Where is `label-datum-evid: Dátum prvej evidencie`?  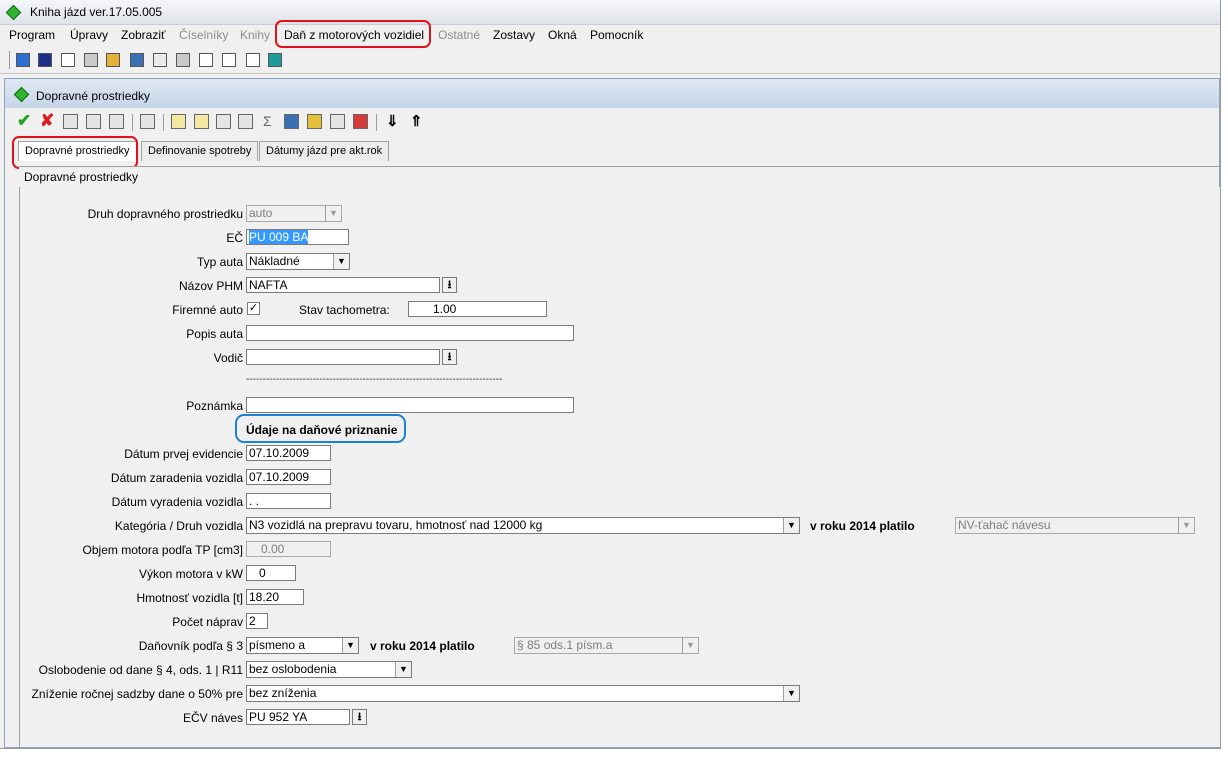
label-datum-evid: Dátum prvej evidencie is located at coordinates (183, 454).